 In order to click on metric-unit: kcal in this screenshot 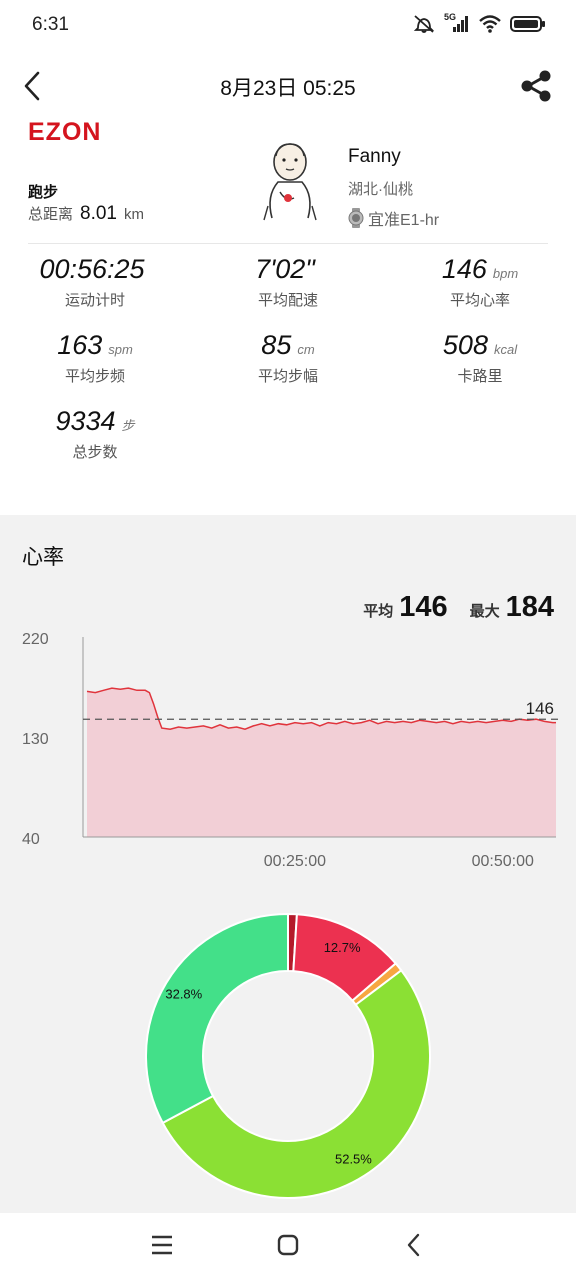, I will do `click(505, 349)`.